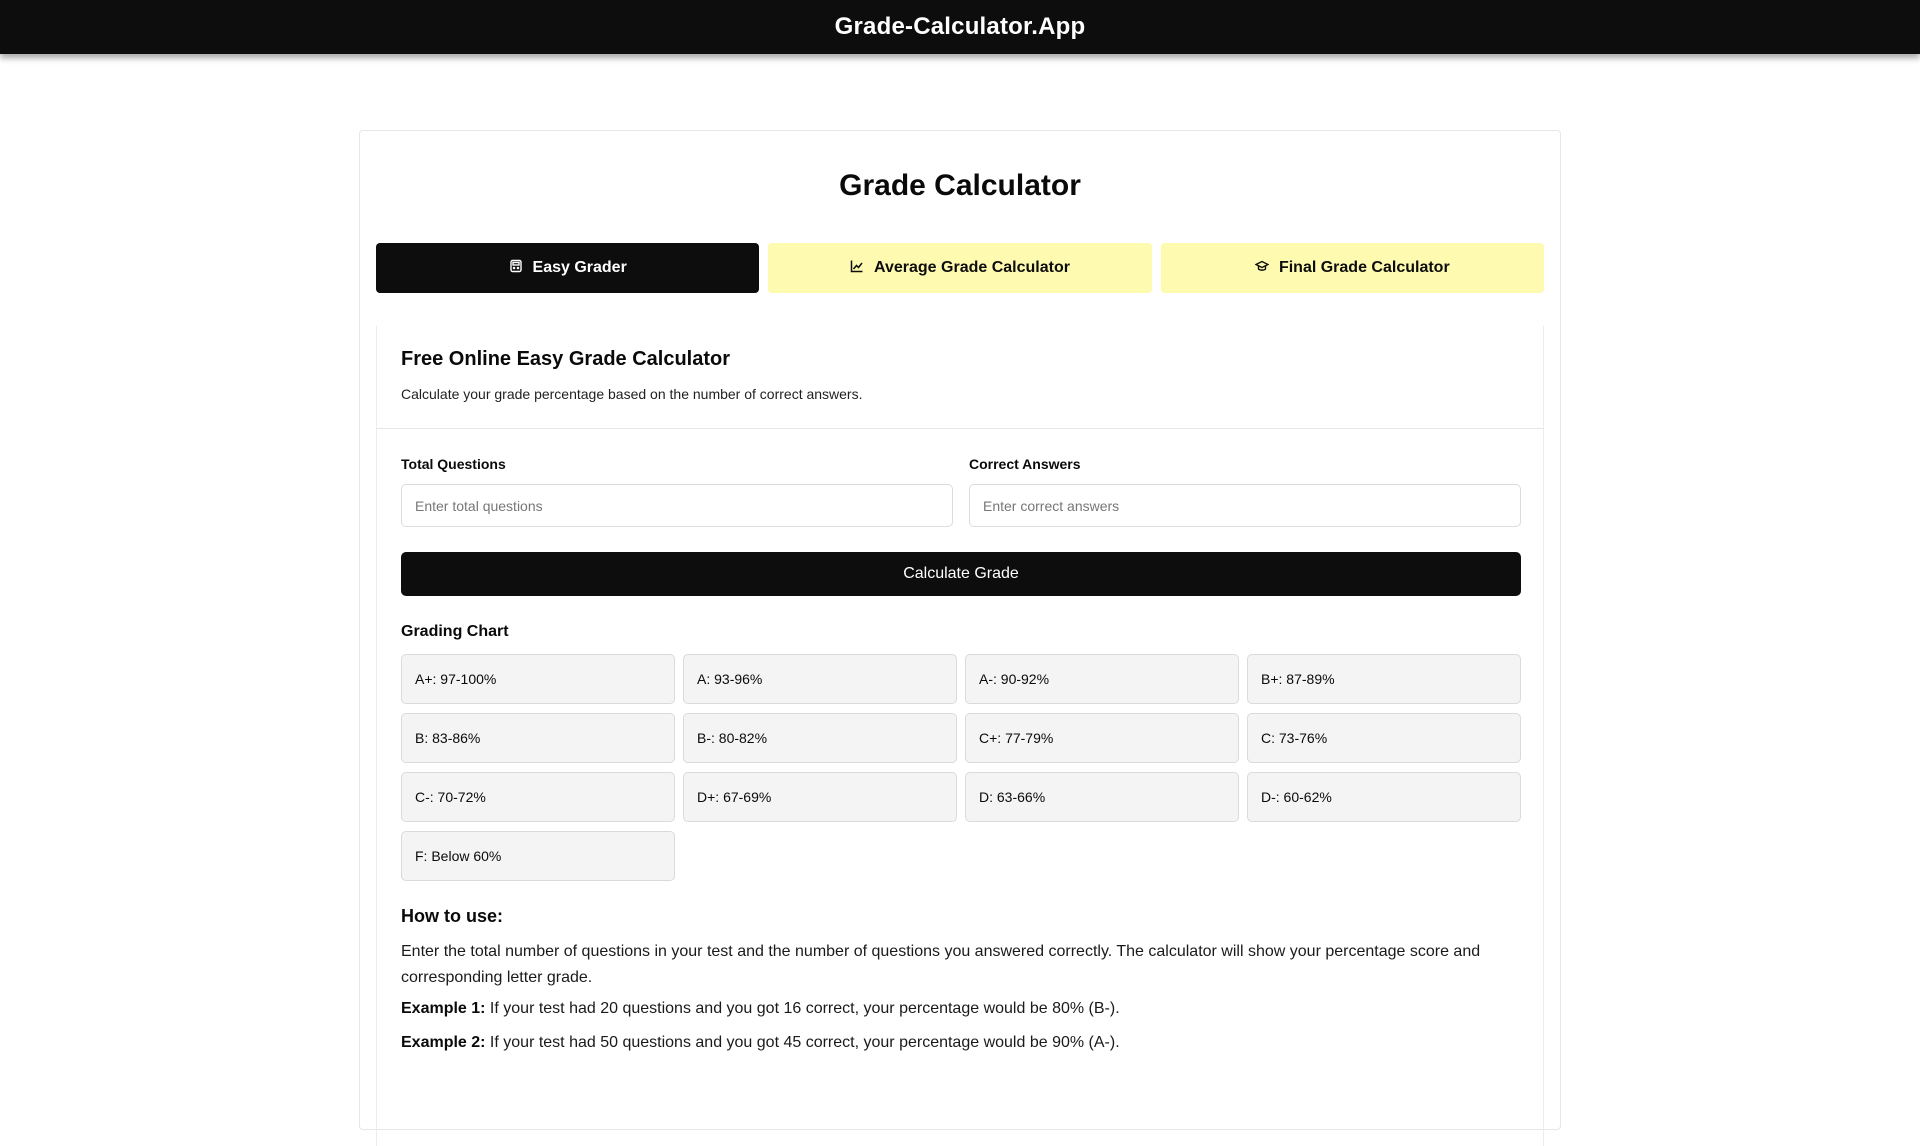 Image resolution: width=1920 pixels, height=1146 pixels. Describe the element at coordinates (1245, 505) in the screenshot. I see `correct-answers-input` at that location.